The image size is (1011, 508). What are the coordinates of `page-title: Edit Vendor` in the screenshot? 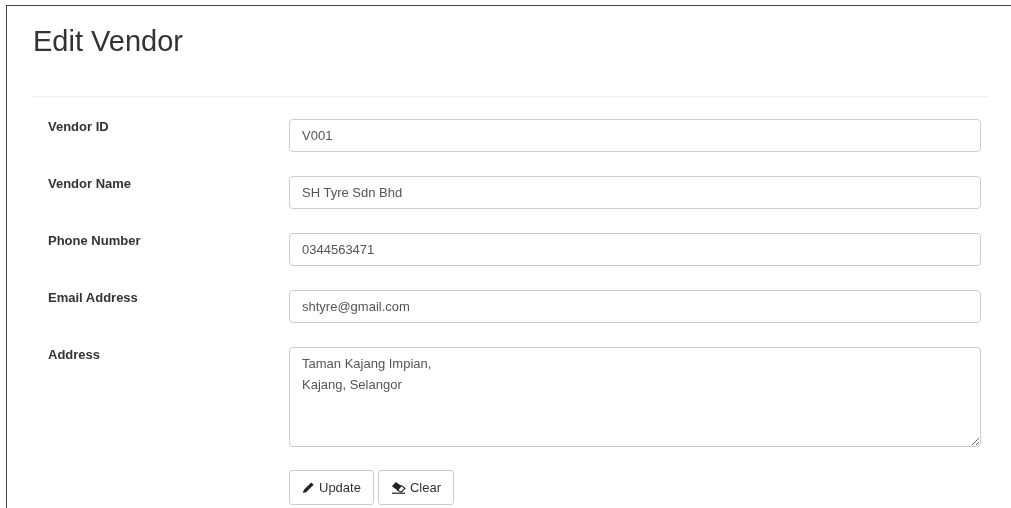 It's located at (108, 41).